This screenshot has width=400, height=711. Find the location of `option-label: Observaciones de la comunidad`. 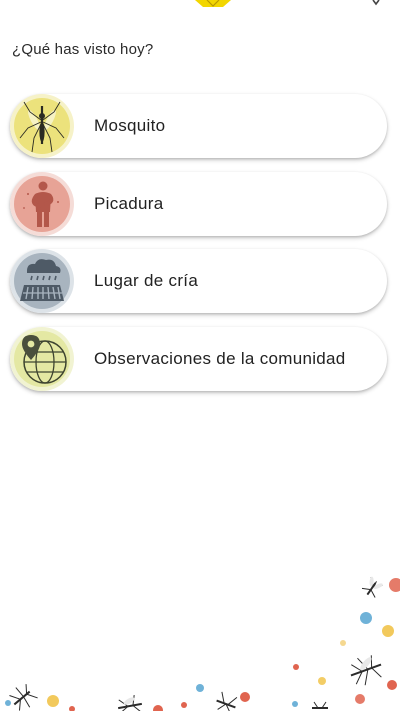

option-label: Observaciones de la comunidad is located at coordinates (220, 358).